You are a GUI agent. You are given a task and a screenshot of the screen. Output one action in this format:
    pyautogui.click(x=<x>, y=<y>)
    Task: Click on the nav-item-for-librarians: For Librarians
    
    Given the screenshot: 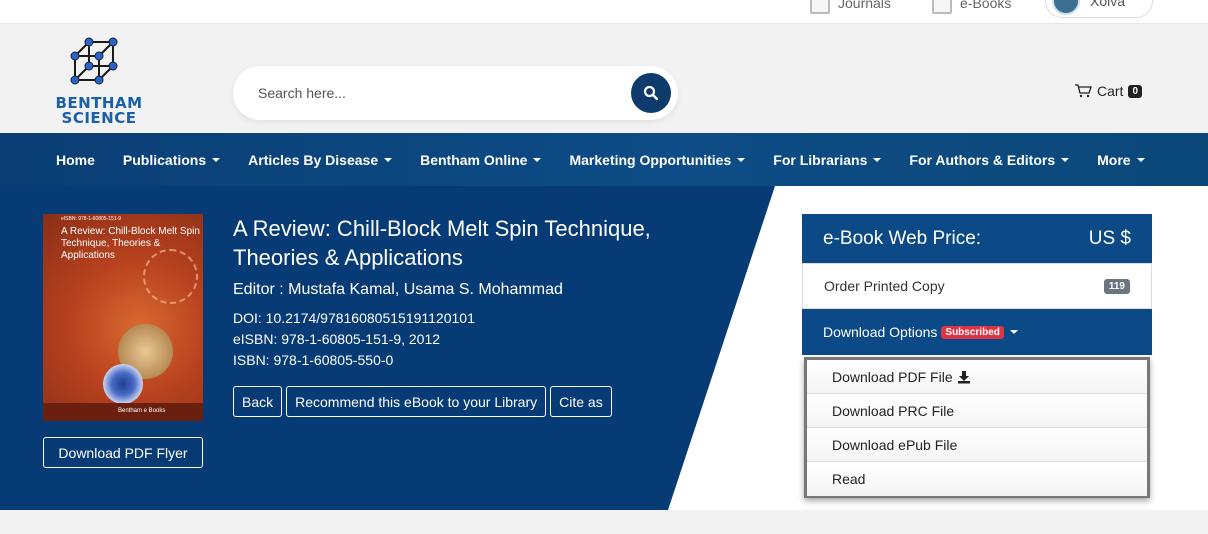 What is the action you would take?
    pyautogui.click(x=827, y=159)
    